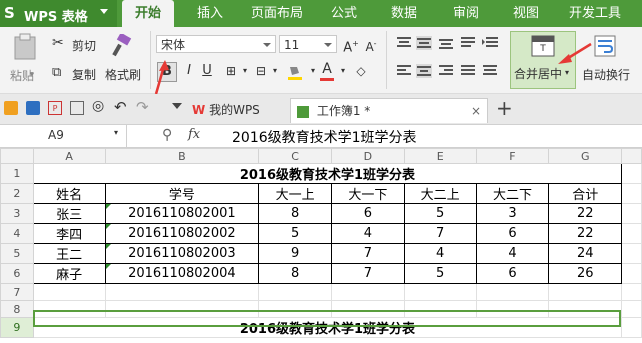 This screenshot has height=343, width=642. I want to click on select-all-corner, so click(17, 156).